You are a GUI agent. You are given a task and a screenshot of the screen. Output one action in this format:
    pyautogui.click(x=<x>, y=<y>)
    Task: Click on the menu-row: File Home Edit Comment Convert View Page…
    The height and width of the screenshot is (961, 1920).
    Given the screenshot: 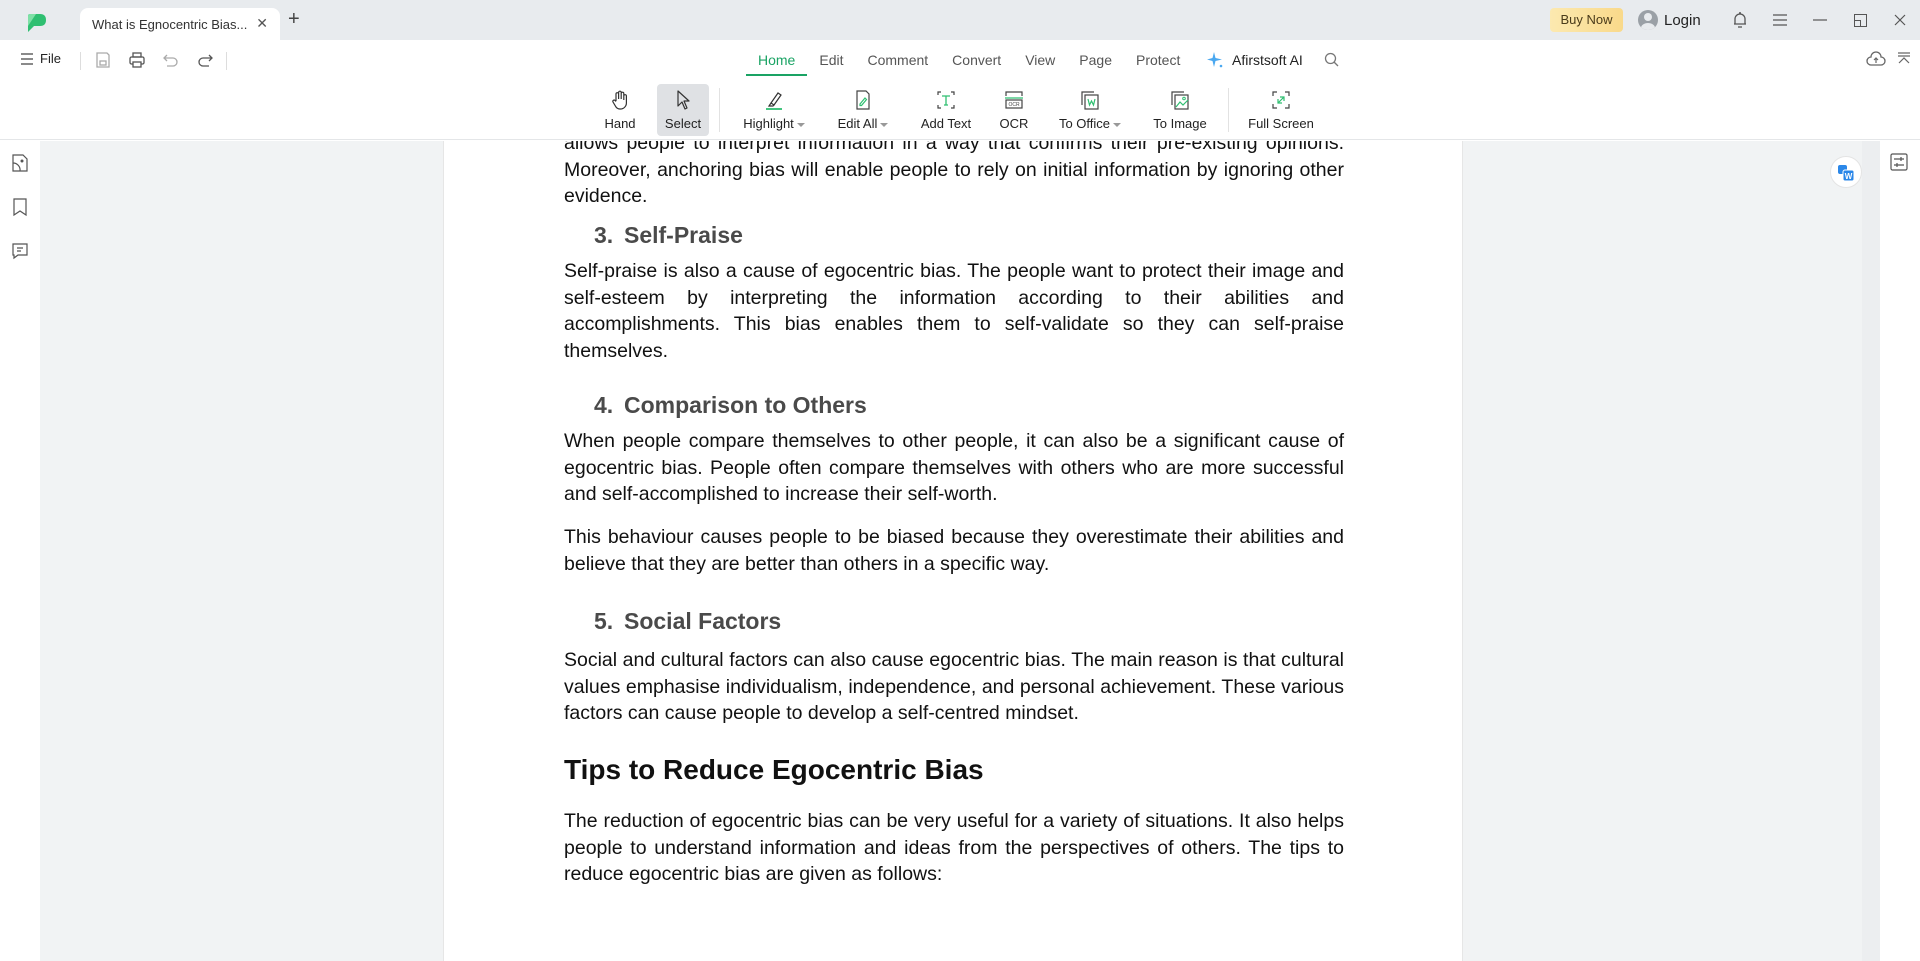 What is the action you would take?
    pyautogui.click(x=960, y=60)
    